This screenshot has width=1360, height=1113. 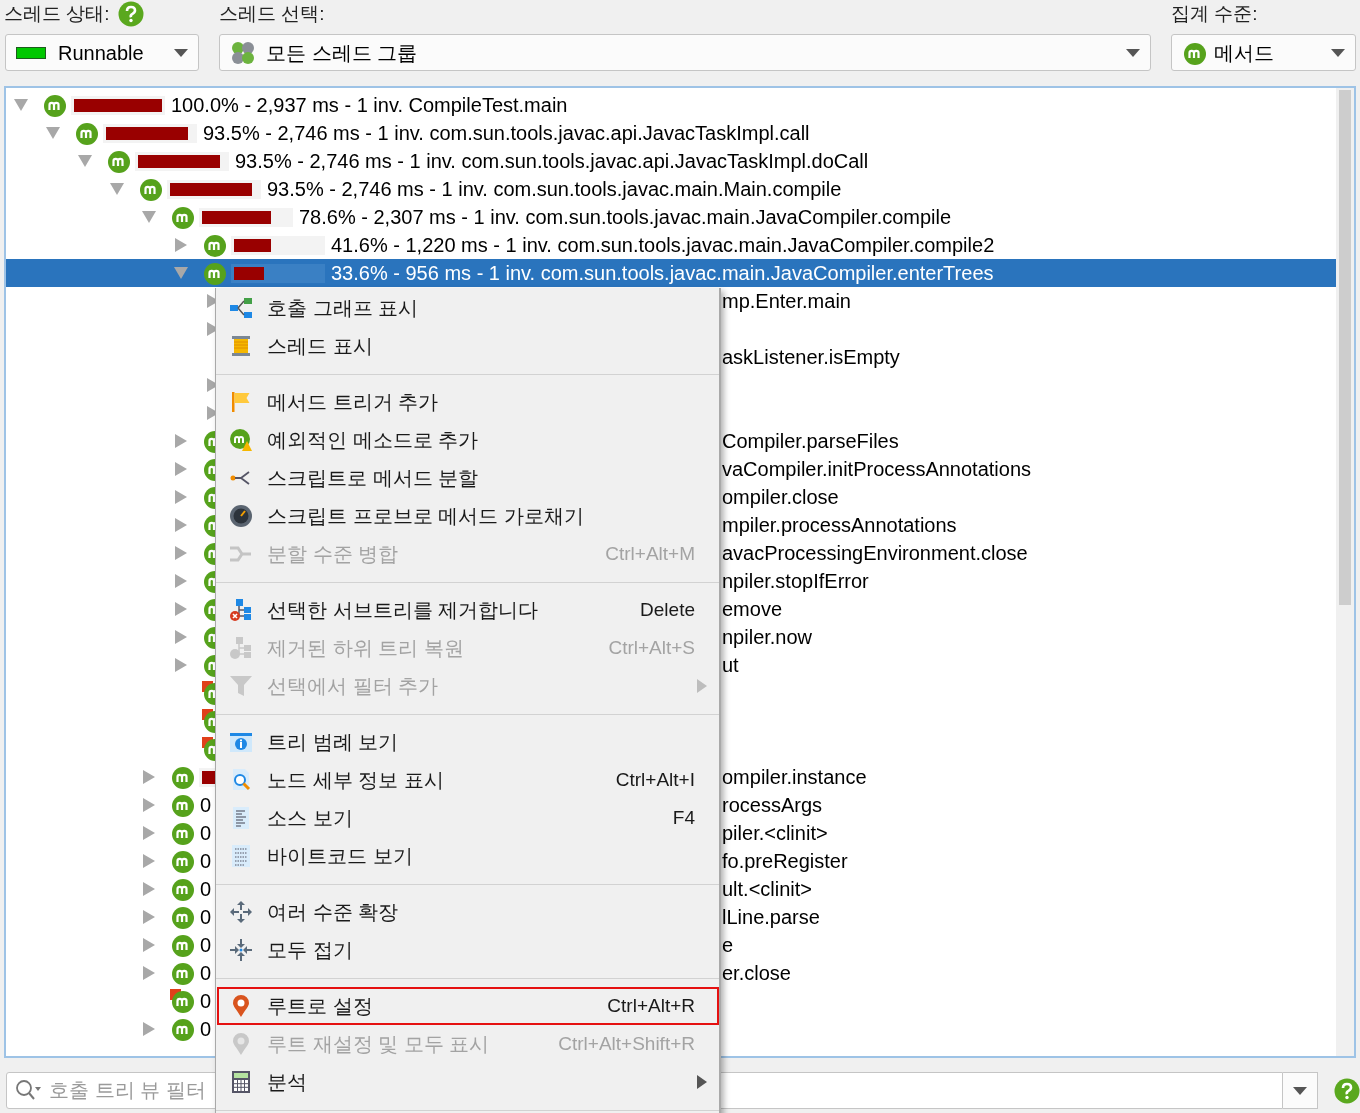 What do you see at coordinates (877, 469) in the screenshot?
I see `tree-node-text: vaCompiler.initProcessAnnotations` at bounding box center [877, 469].